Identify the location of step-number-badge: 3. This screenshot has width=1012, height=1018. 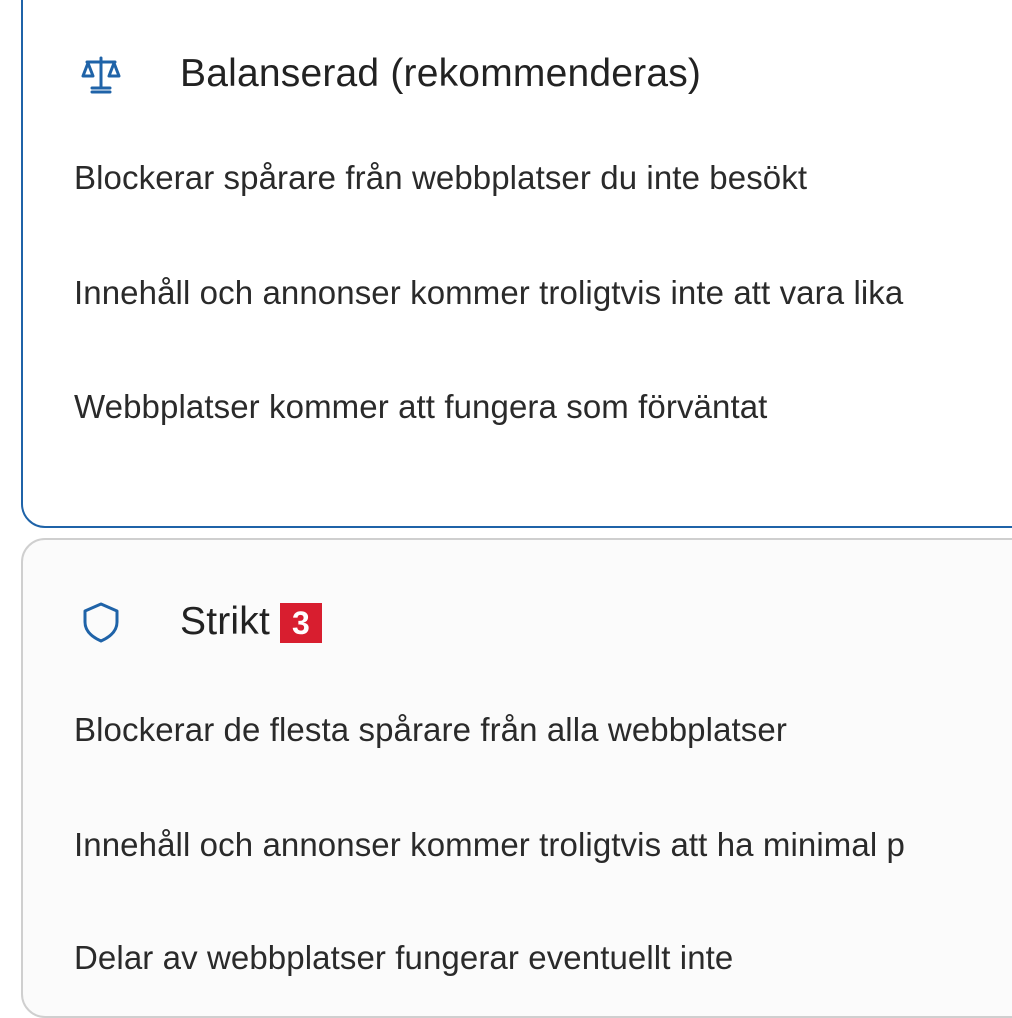
(301, 623).